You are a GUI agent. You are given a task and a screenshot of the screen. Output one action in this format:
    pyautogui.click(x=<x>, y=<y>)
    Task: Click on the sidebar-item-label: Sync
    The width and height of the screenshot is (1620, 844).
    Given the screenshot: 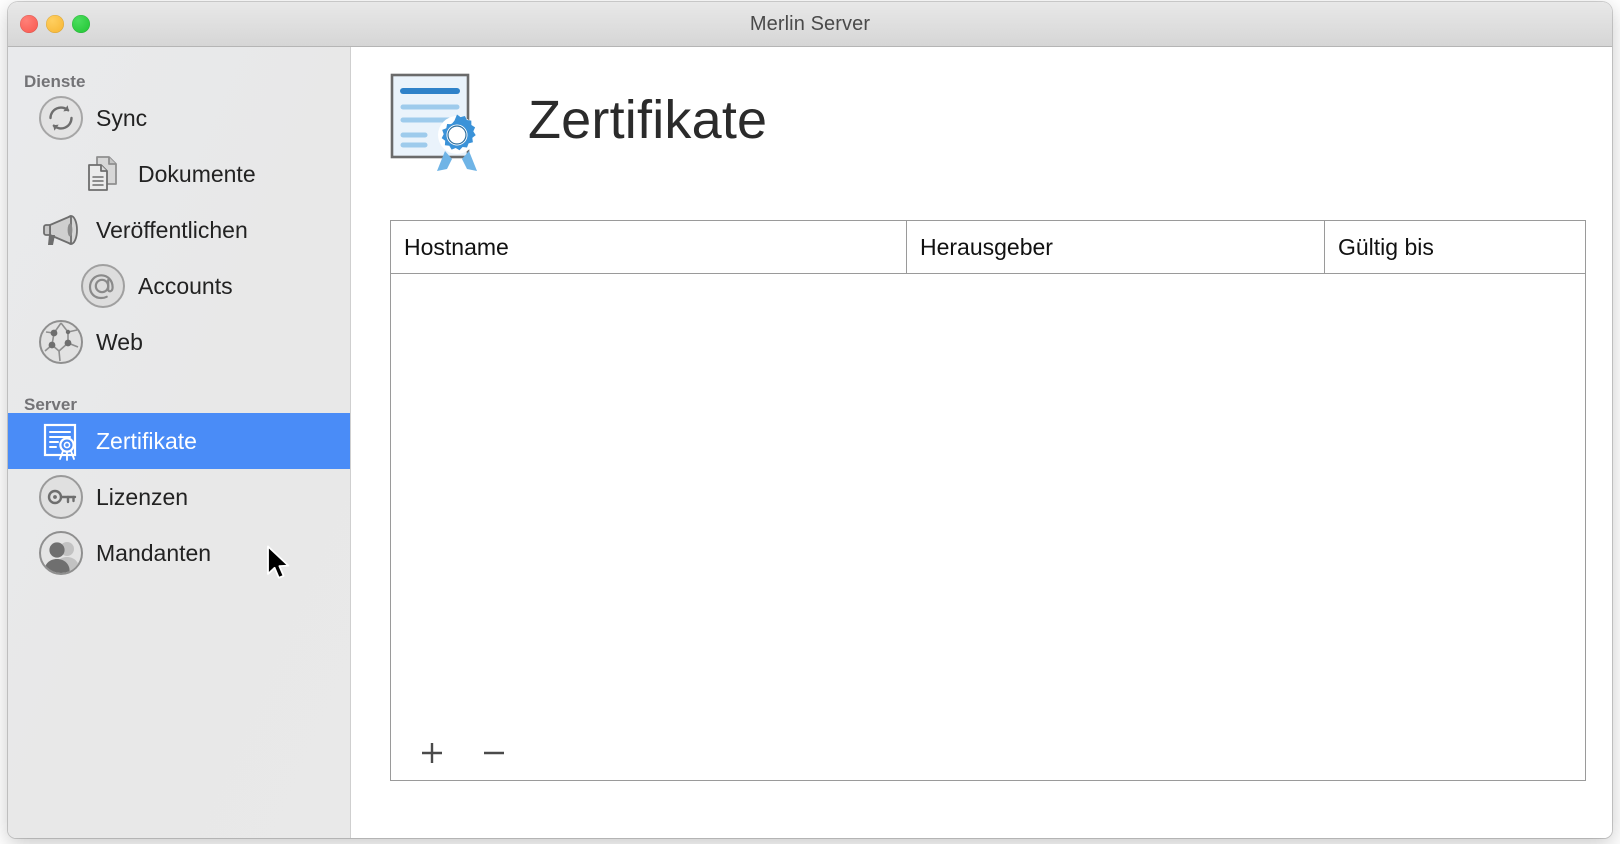 What is the action you would take?
    pyautogui.click(x=122, y=117)
    